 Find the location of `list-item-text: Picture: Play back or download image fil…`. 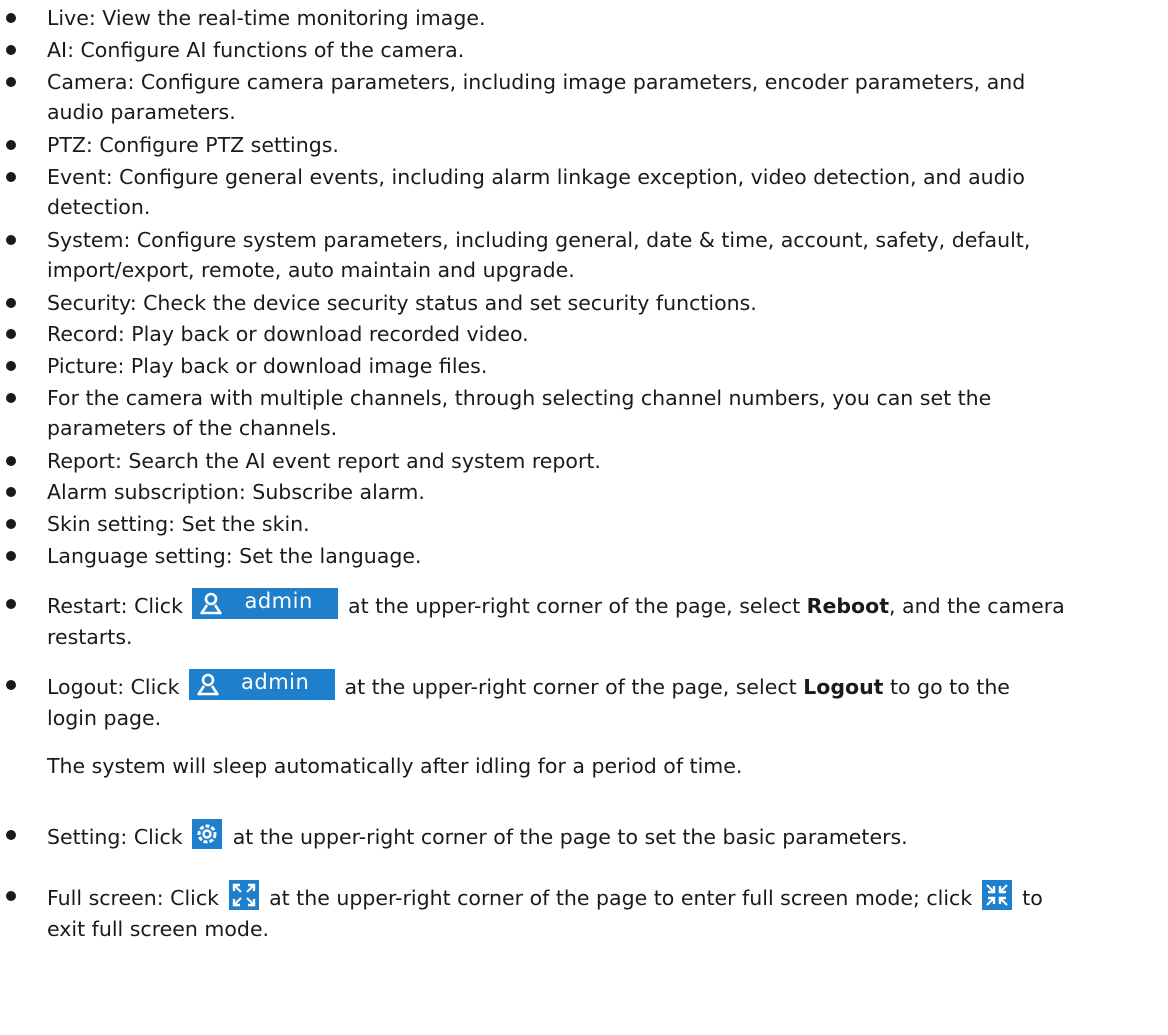

list-item-text: Picture: Play back or download image fil… is located at coordinates (267, 366).